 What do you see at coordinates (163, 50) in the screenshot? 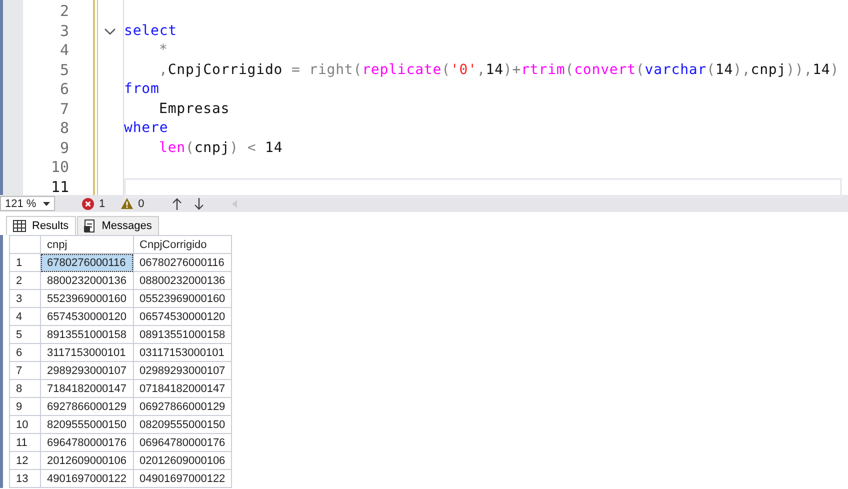
I see `code-line: *` at bounding box center [163, 50].